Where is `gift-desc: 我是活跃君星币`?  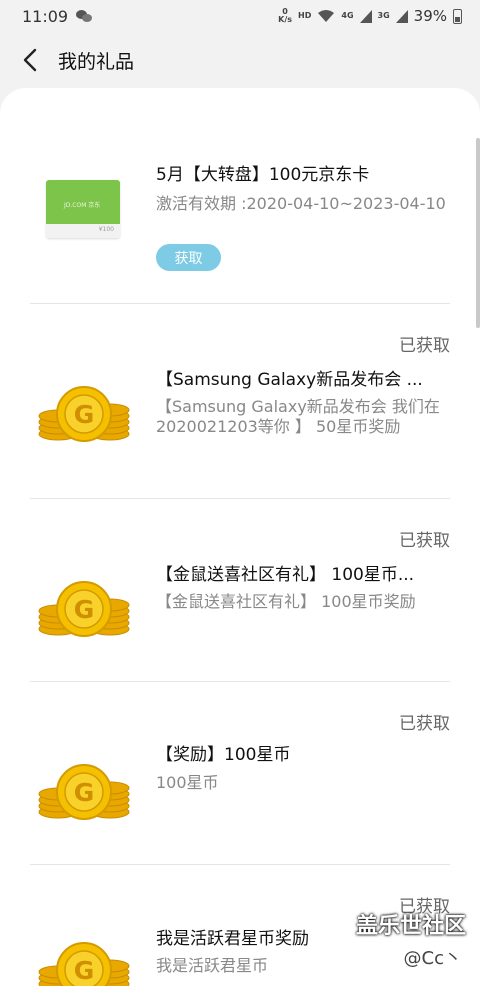 gift-desc: 我是活跃君星币 is located at coordinates (212, 965).